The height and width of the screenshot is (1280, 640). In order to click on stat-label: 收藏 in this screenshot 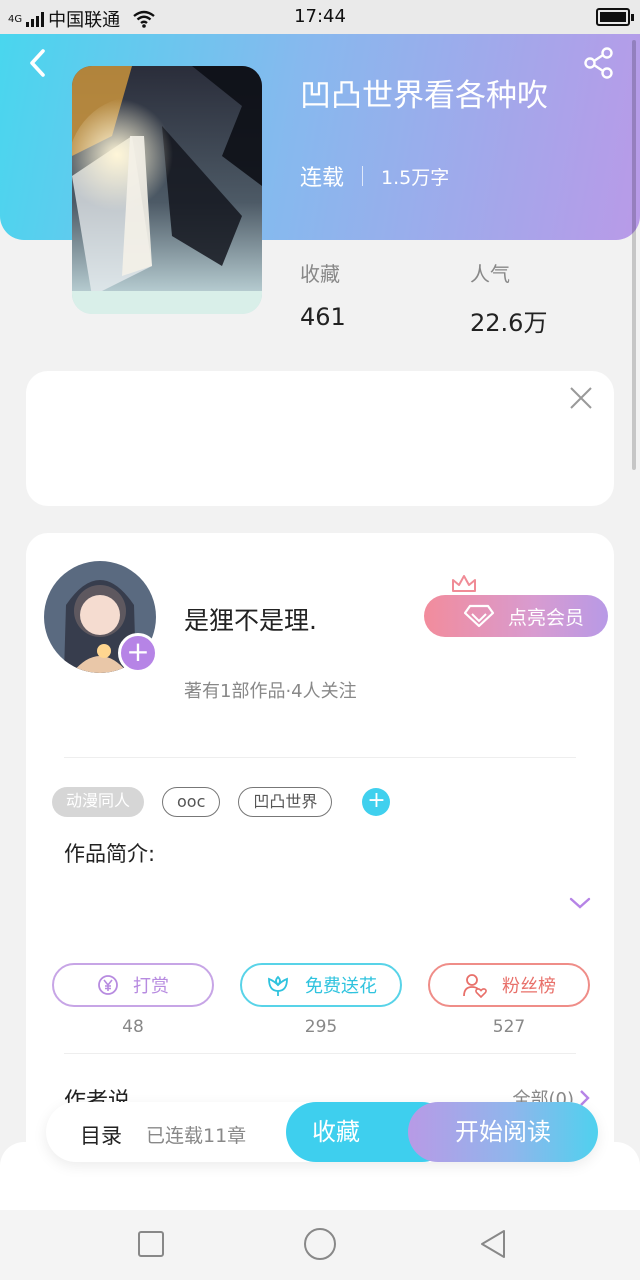, I will do `click(320, 274)`.